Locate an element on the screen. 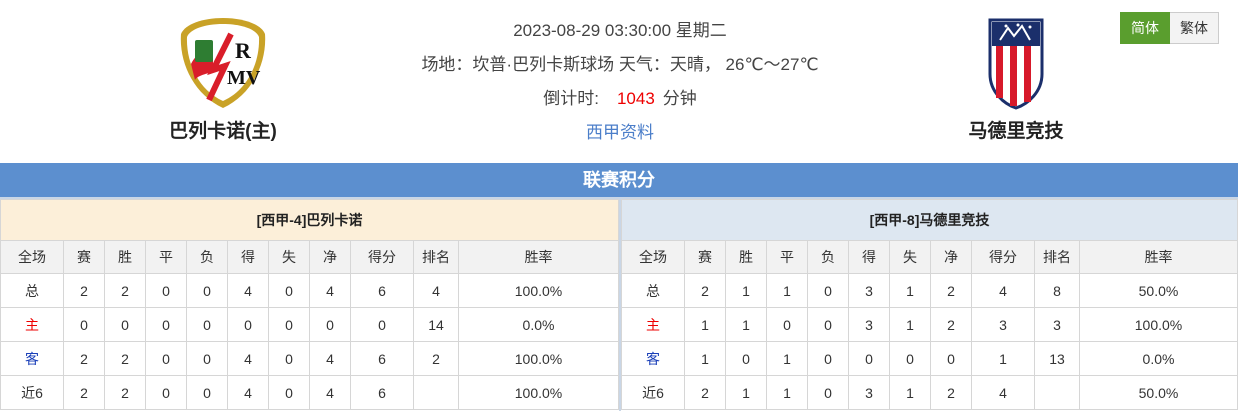 Image resolution: width=1238 pixels, height=411 pixels. home-team-name: 巴列卡诺(主) is located at coordinates (223, 129).